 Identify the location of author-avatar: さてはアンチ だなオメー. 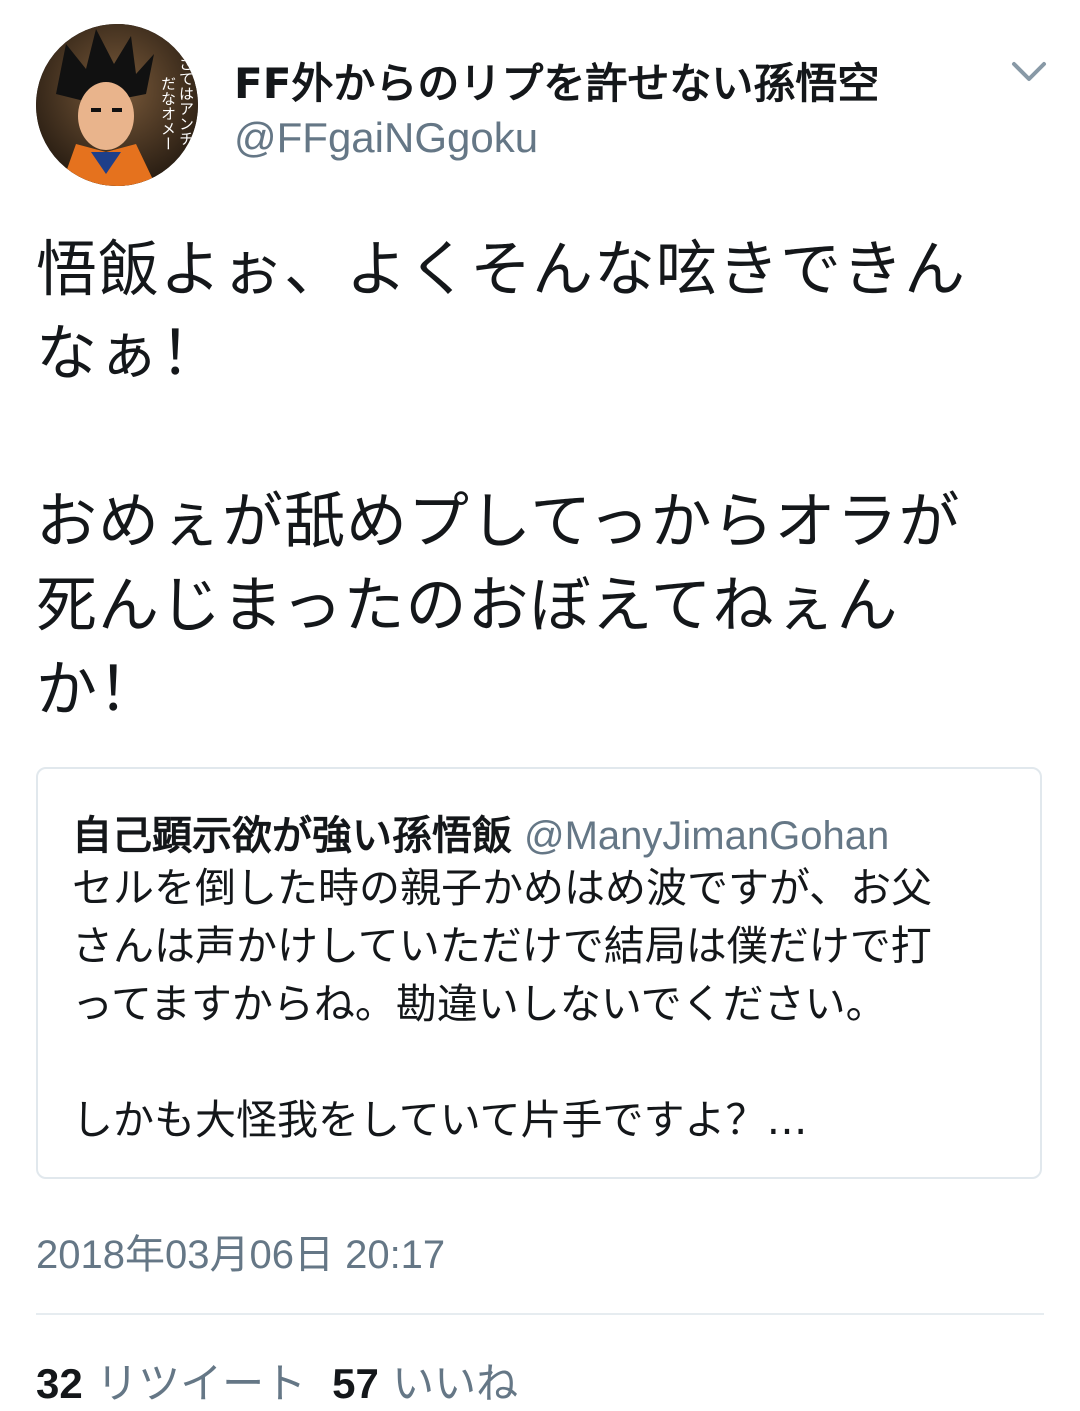
(117, 105).